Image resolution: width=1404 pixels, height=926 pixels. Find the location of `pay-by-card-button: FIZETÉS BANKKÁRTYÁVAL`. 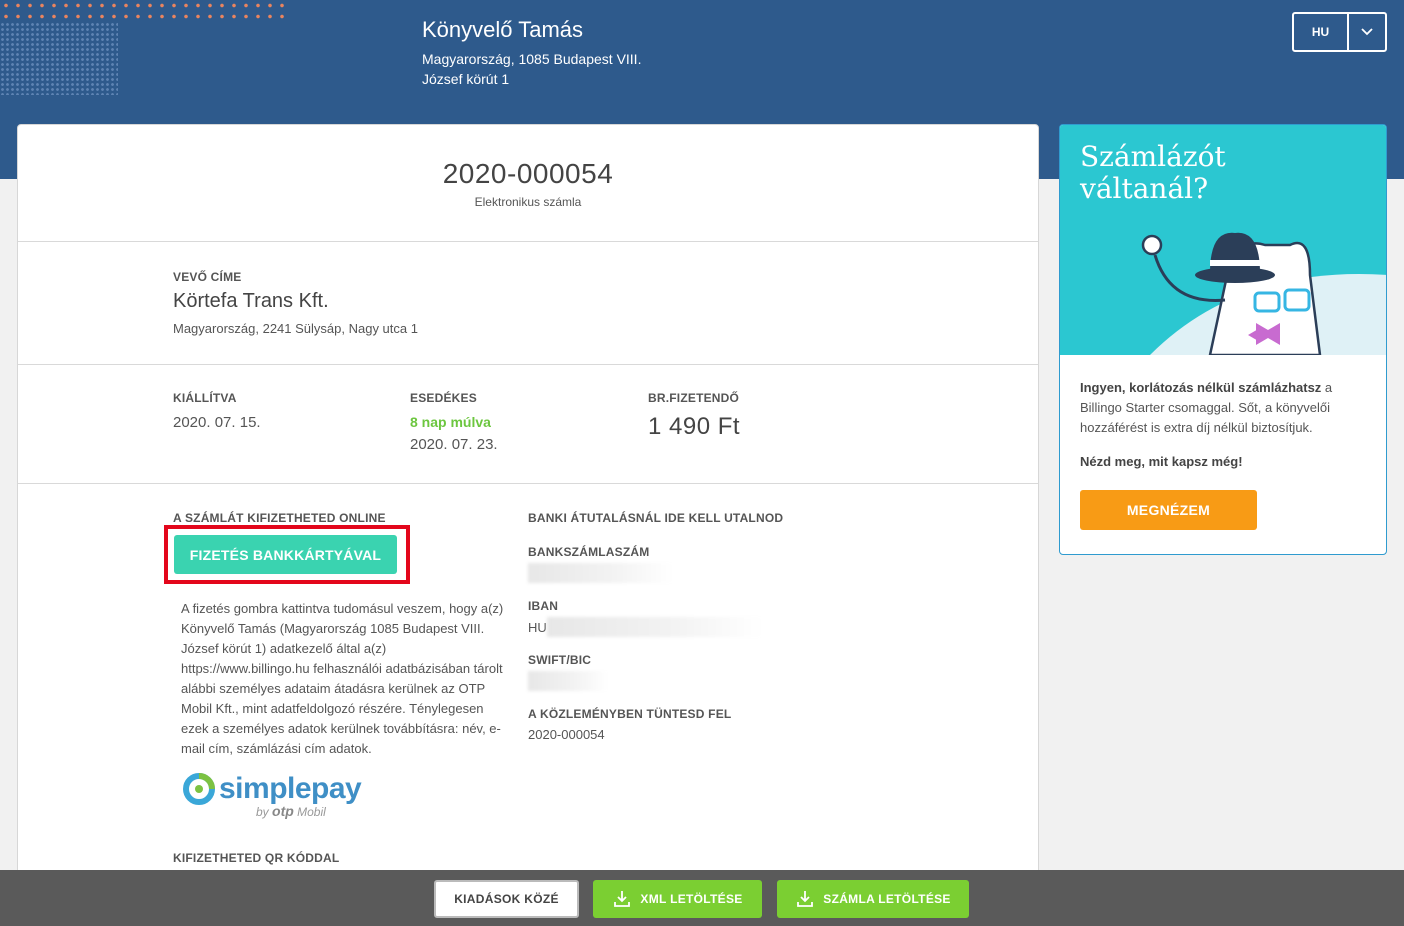

pay-by-card-button: FIZETÉS BANKKÁRTYÁVAL is located at coordinates (285, 554).